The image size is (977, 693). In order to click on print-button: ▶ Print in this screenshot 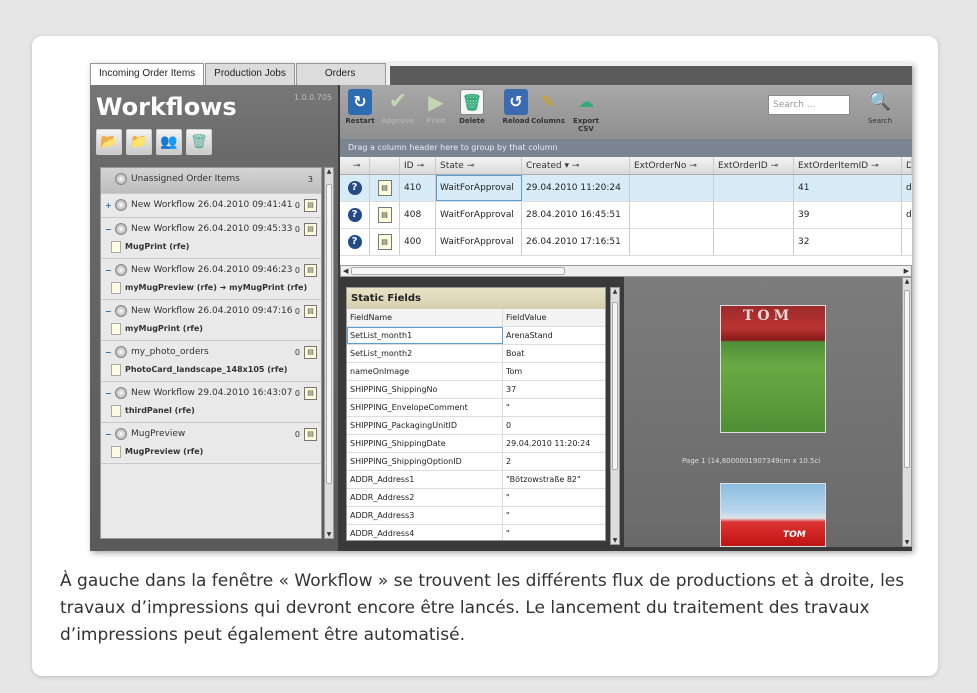, I will do `click(436, 107)`.